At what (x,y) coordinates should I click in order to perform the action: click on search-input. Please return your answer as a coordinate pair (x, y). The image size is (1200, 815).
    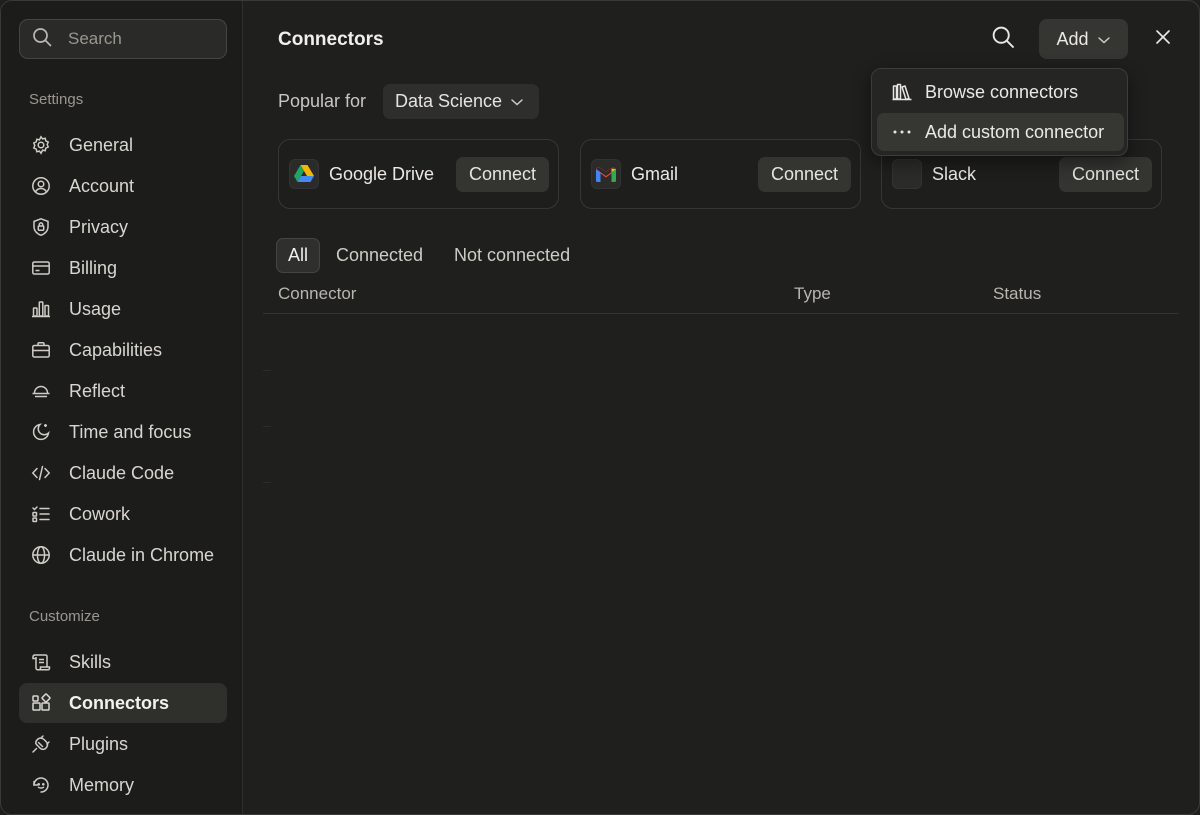
    Looking at the image, I should click on (138, 39).